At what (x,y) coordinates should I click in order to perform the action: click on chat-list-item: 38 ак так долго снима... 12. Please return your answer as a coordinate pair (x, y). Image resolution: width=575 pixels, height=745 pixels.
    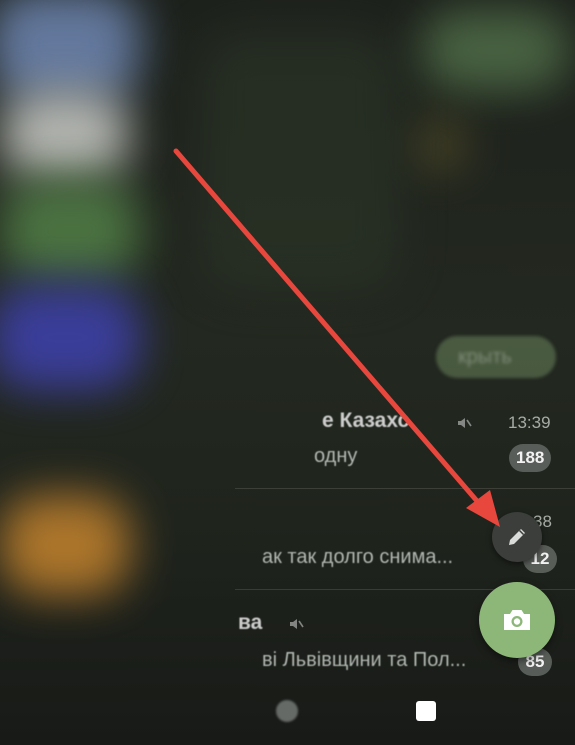
    Looking at the image, I should click on (287, 540).